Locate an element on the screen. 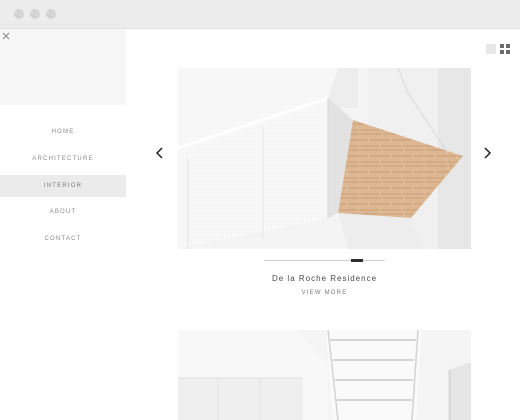 The image size is (520, 420). close-icon is located at coordinates (6, 36).